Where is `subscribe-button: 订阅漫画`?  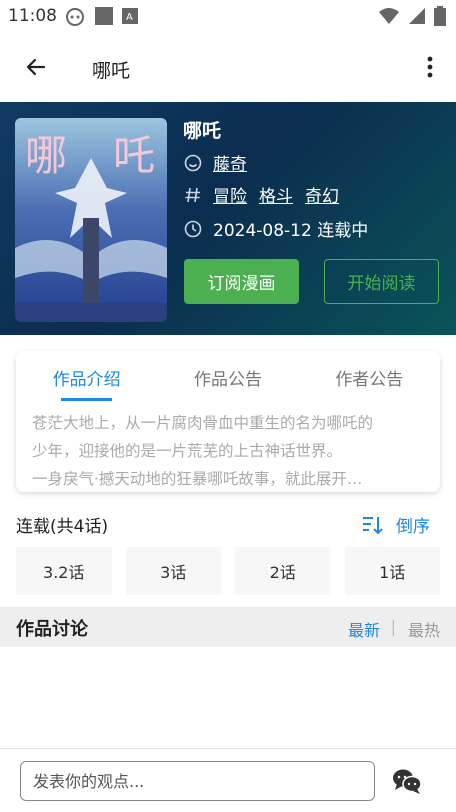 subscribe-button: 订阅漫画 is located at coordinates (241, 281).